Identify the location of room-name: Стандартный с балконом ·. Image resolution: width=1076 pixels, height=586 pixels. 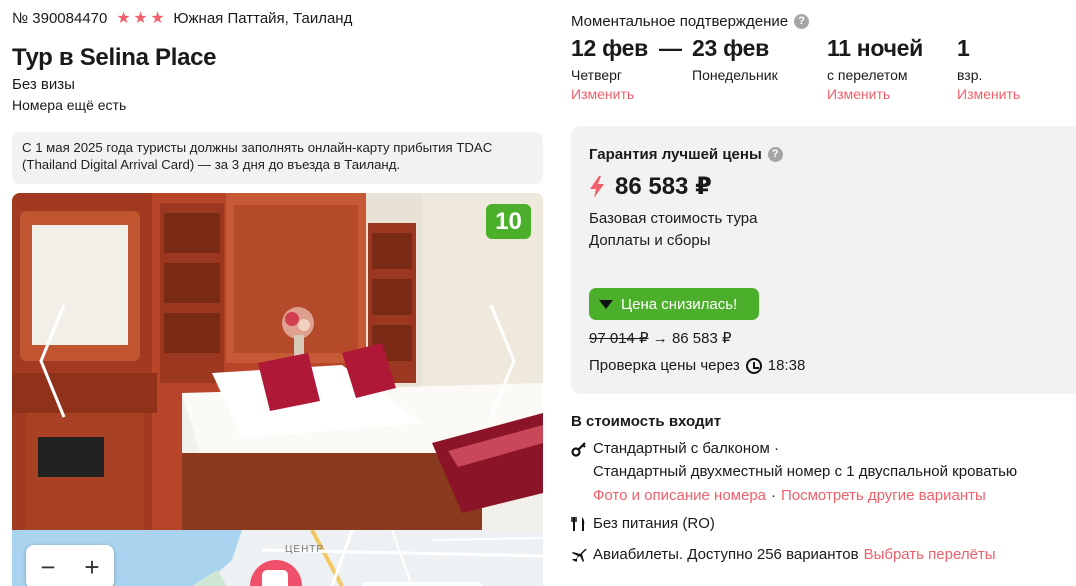
(686, 448).